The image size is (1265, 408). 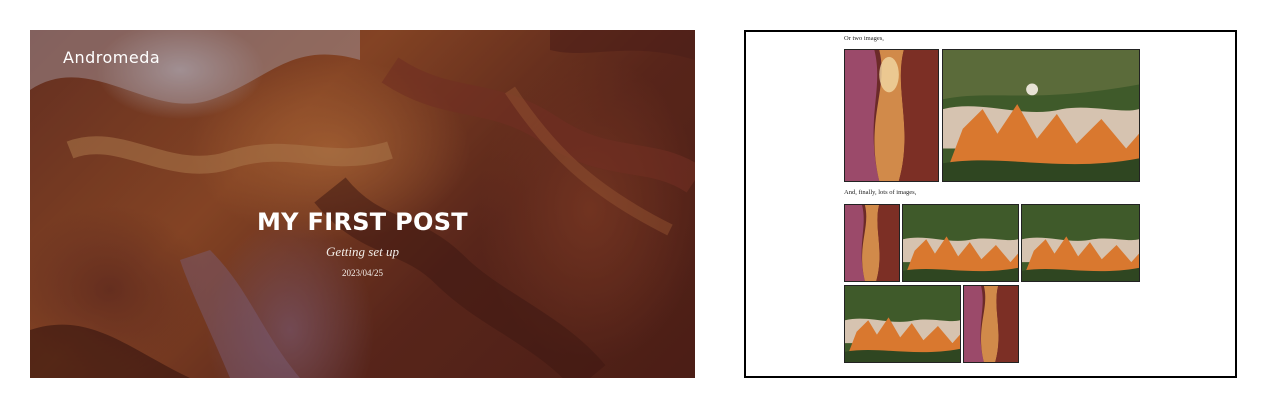 I want to click on post-date: 2023/04/25, so click(x=362, y=273).